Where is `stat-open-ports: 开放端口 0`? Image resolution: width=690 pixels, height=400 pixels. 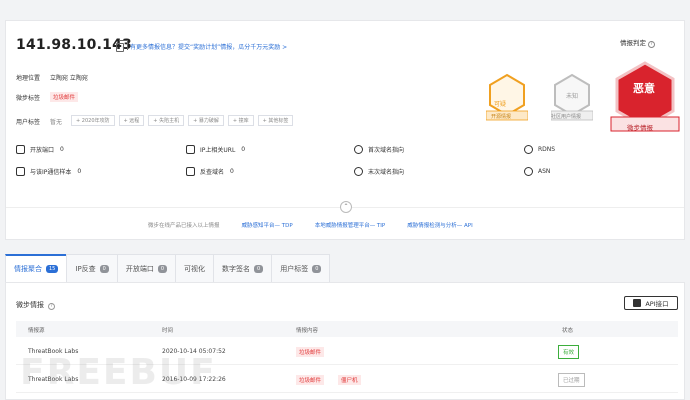 stat-open-ports: 开放端口 0 is located at coordinates (40, 149).